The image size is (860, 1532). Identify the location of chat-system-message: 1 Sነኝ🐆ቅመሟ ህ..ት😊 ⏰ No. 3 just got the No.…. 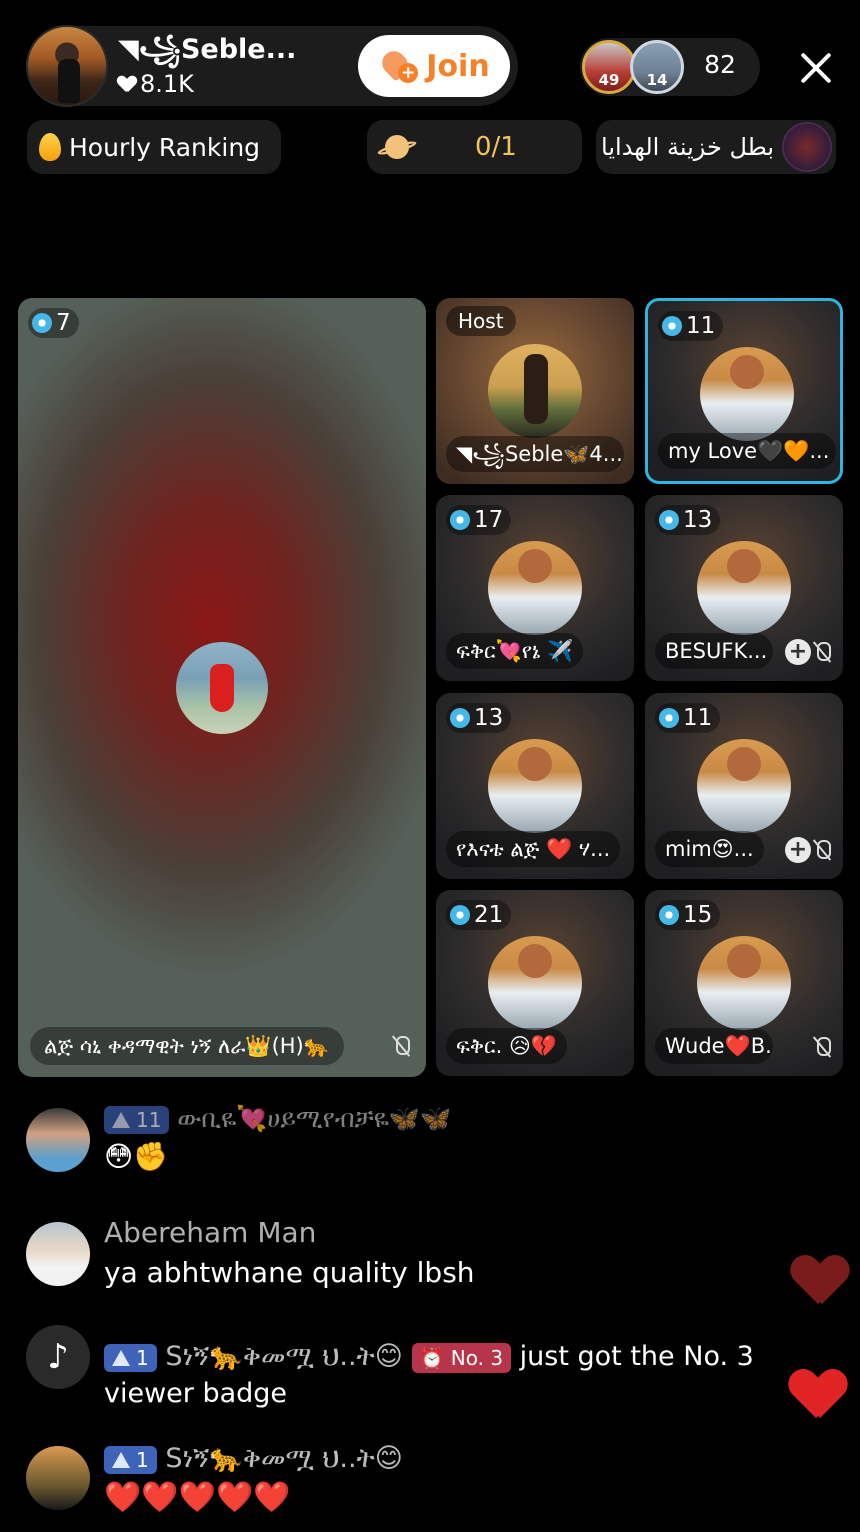
(429, 1356).